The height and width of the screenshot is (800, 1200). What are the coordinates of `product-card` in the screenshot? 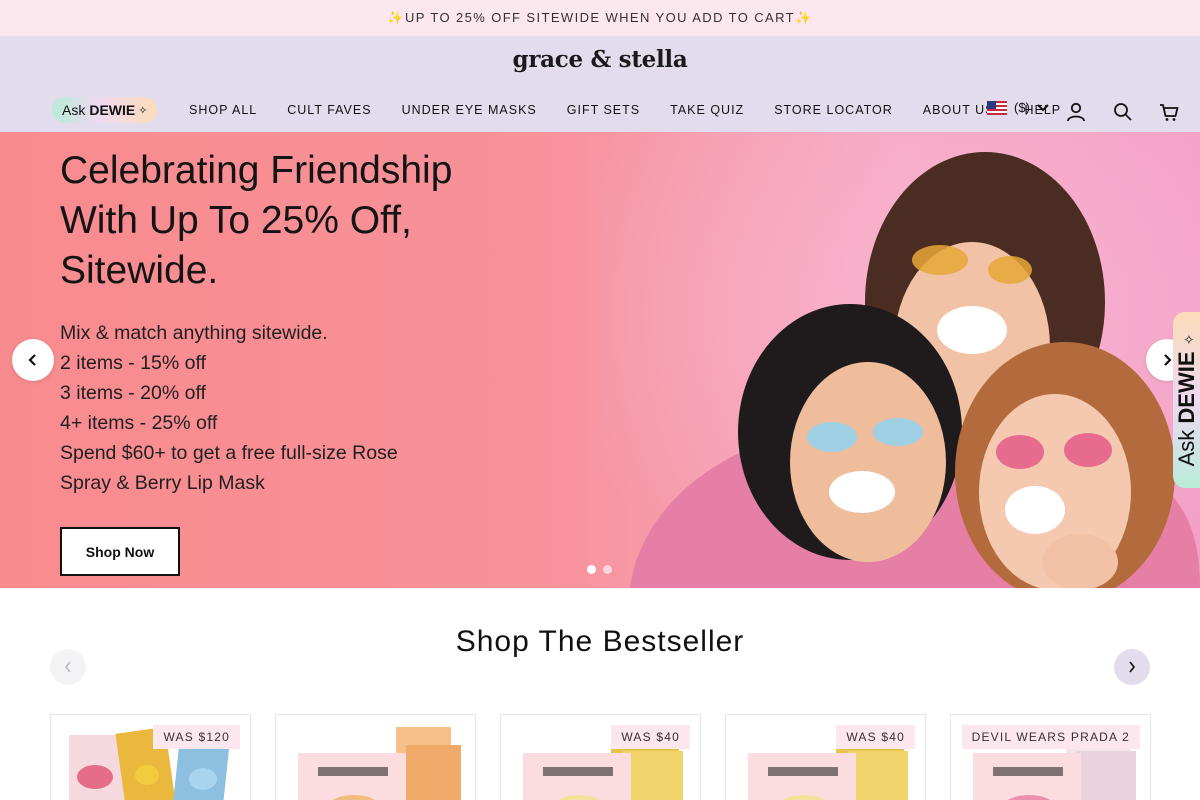 It's located at (375, 757).